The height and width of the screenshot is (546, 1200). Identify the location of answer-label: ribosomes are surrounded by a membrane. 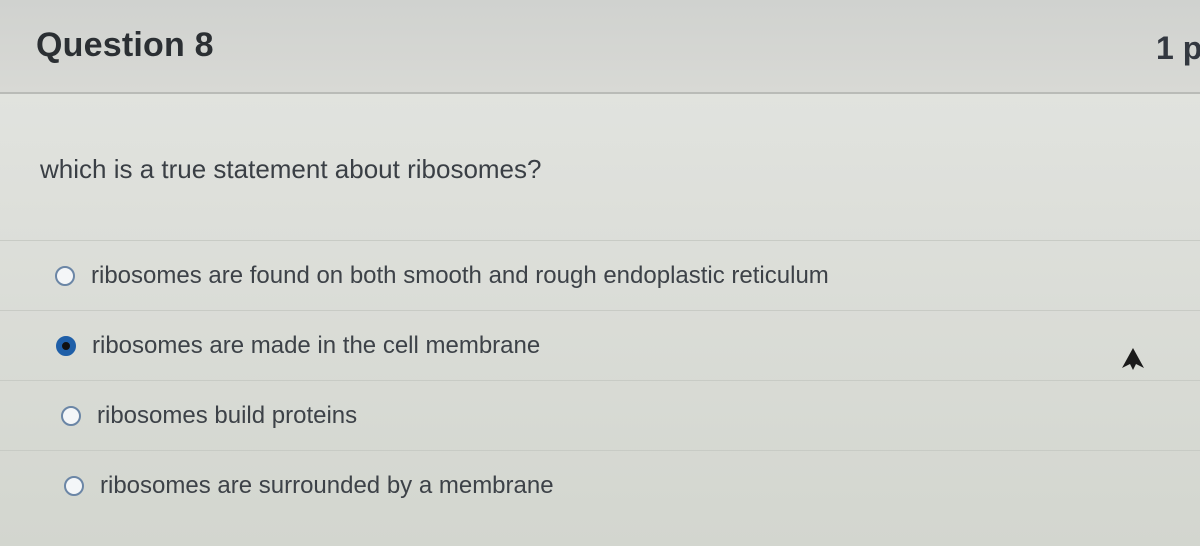
(327, 485).